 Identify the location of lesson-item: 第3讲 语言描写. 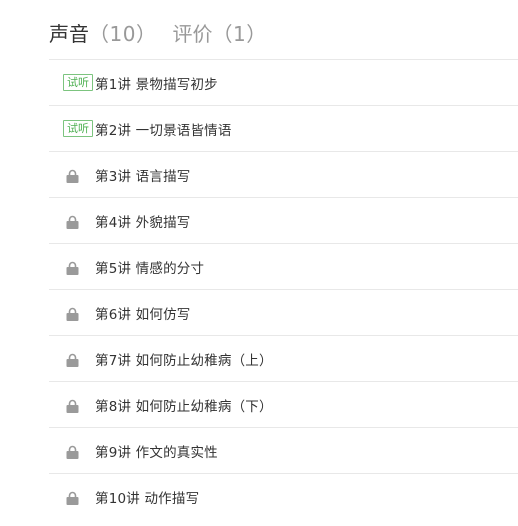
(283, 175).